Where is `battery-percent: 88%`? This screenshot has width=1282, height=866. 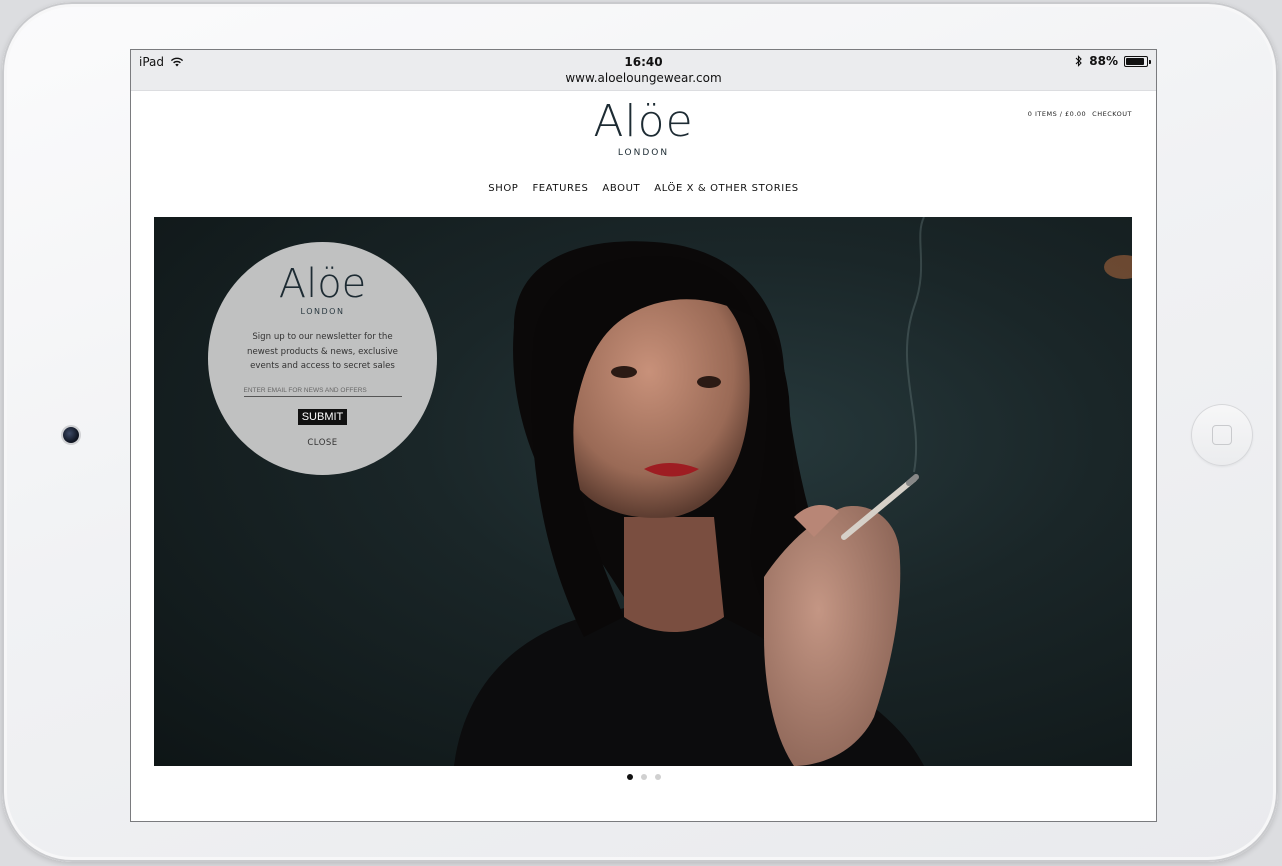
battery-percent: 88% is located at coordinates (1103, 61).